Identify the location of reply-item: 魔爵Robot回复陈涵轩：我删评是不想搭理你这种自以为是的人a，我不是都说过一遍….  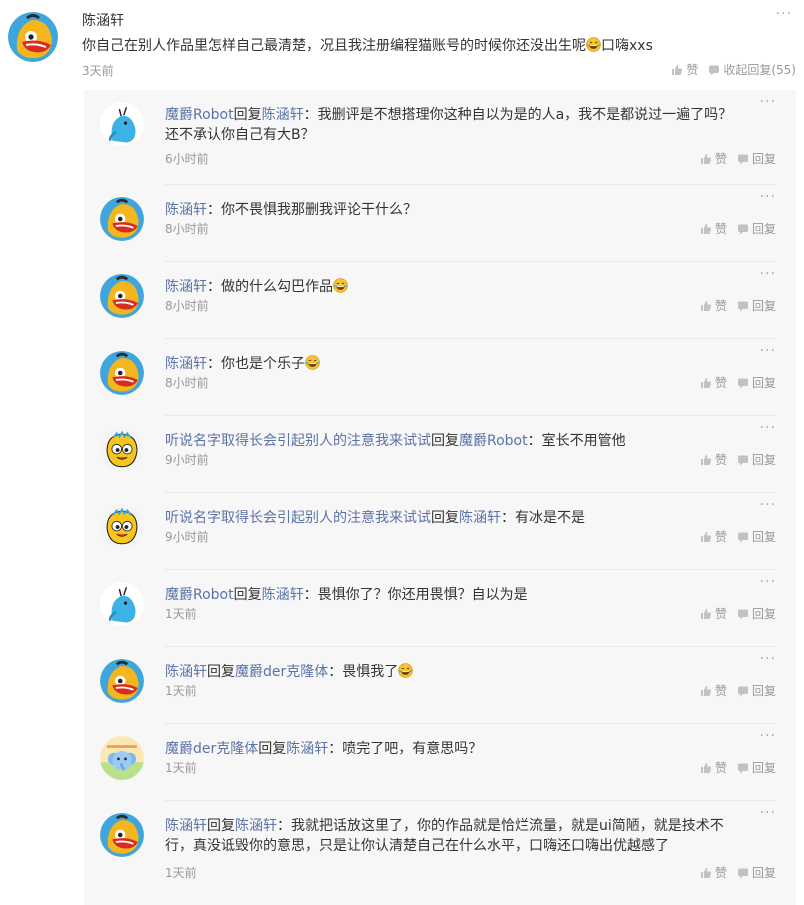
(440, 137).